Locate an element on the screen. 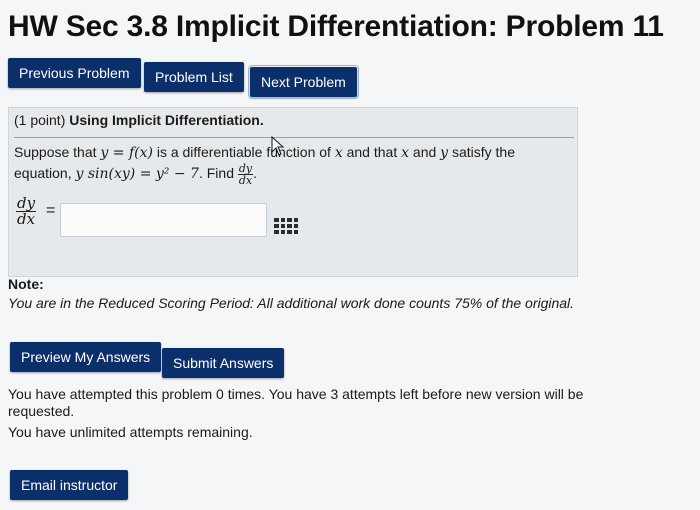 Image resolution: width=700 pixels, height=510 pixels. question-text: is a differentiable function of is located at coordinates (243, 152).